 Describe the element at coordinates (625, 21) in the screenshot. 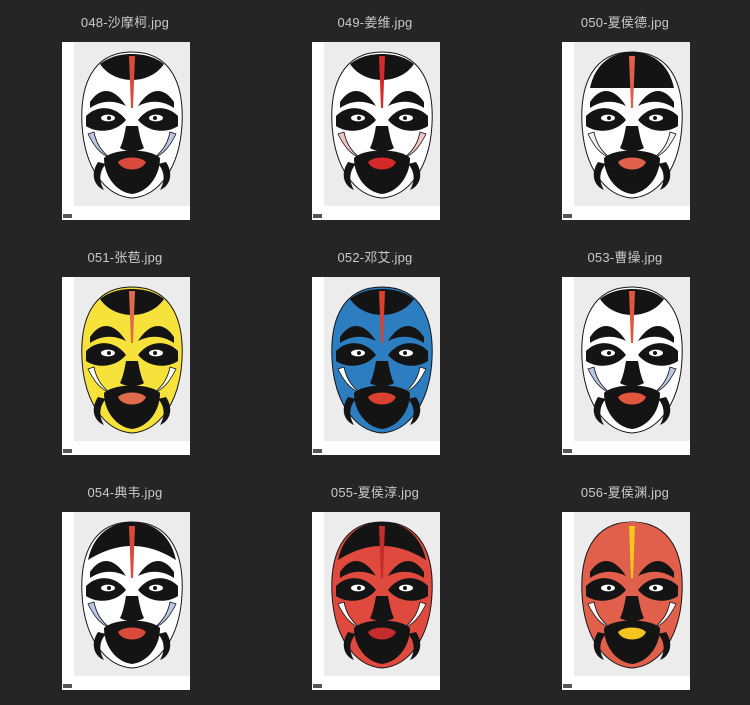

I see `file-name: 050-夏侯德.jpg` at that location.